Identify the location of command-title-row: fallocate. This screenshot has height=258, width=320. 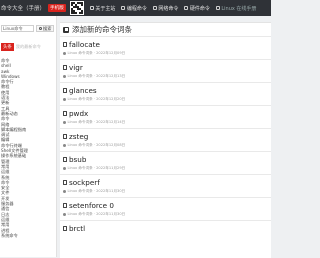
(81, 44).